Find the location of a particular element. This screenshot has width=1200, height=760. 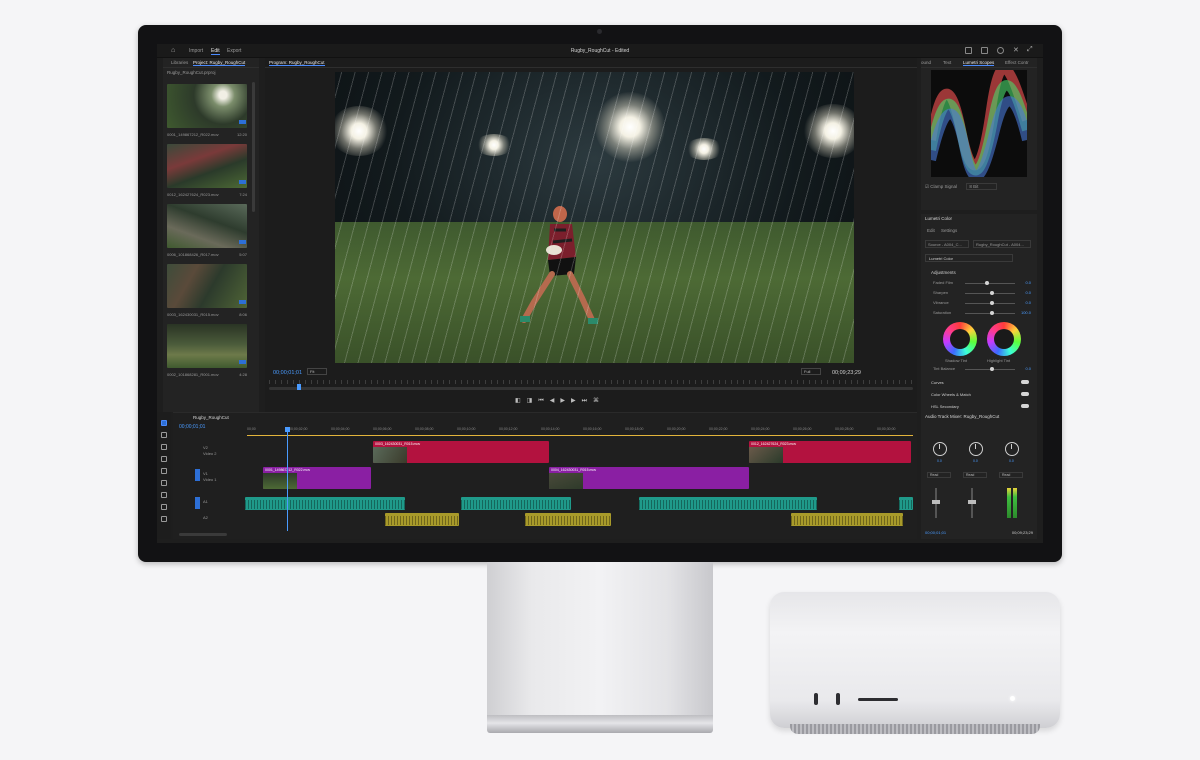

razor-tool-icon is located at coordinates (164, 459).